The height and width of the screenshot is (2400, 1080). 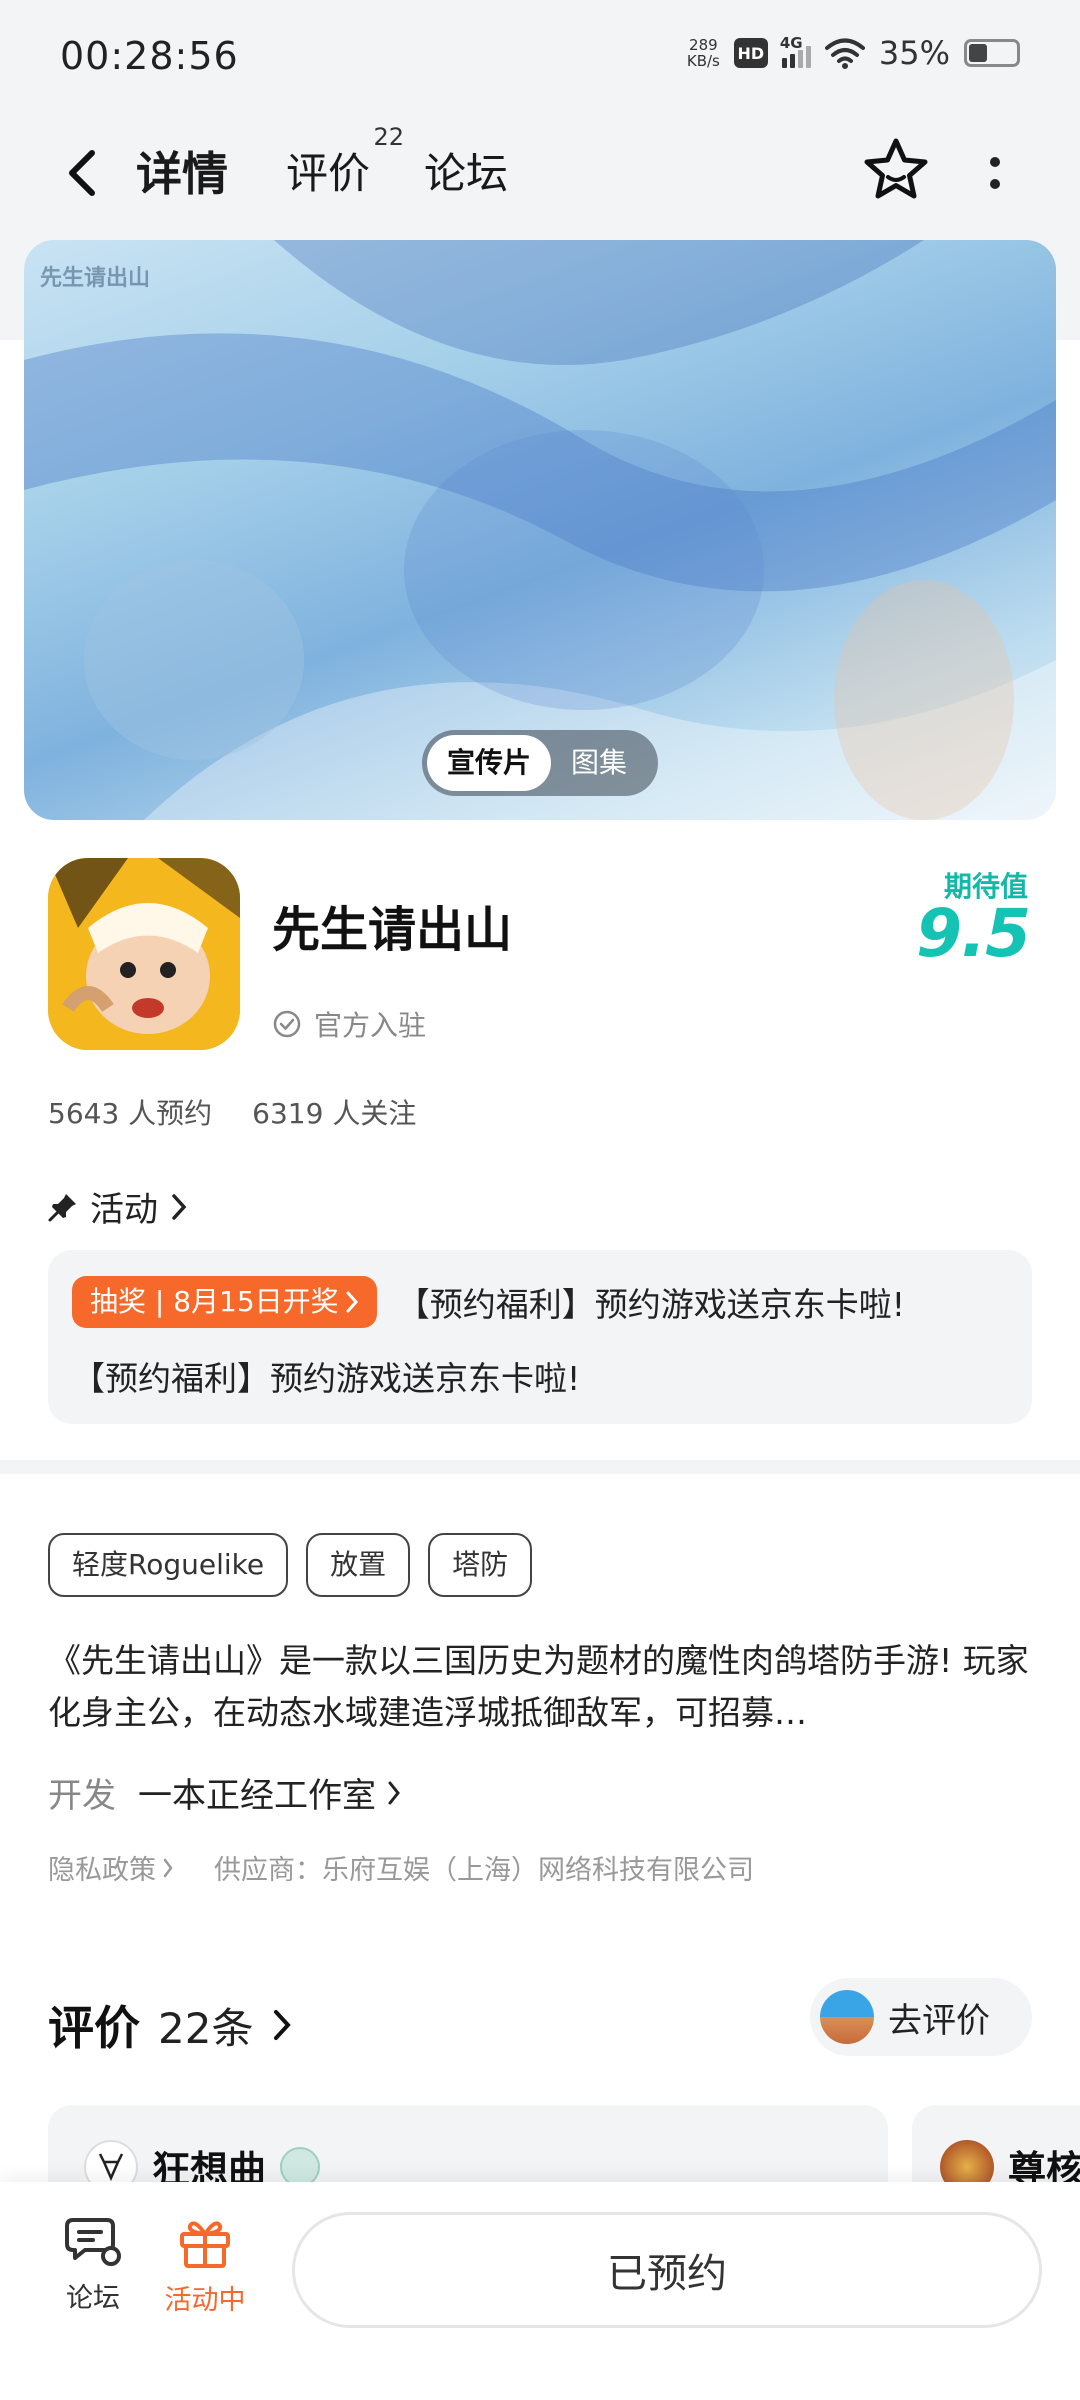 I want to click on tag-idle: 放置, so click(x=358, y=1565).